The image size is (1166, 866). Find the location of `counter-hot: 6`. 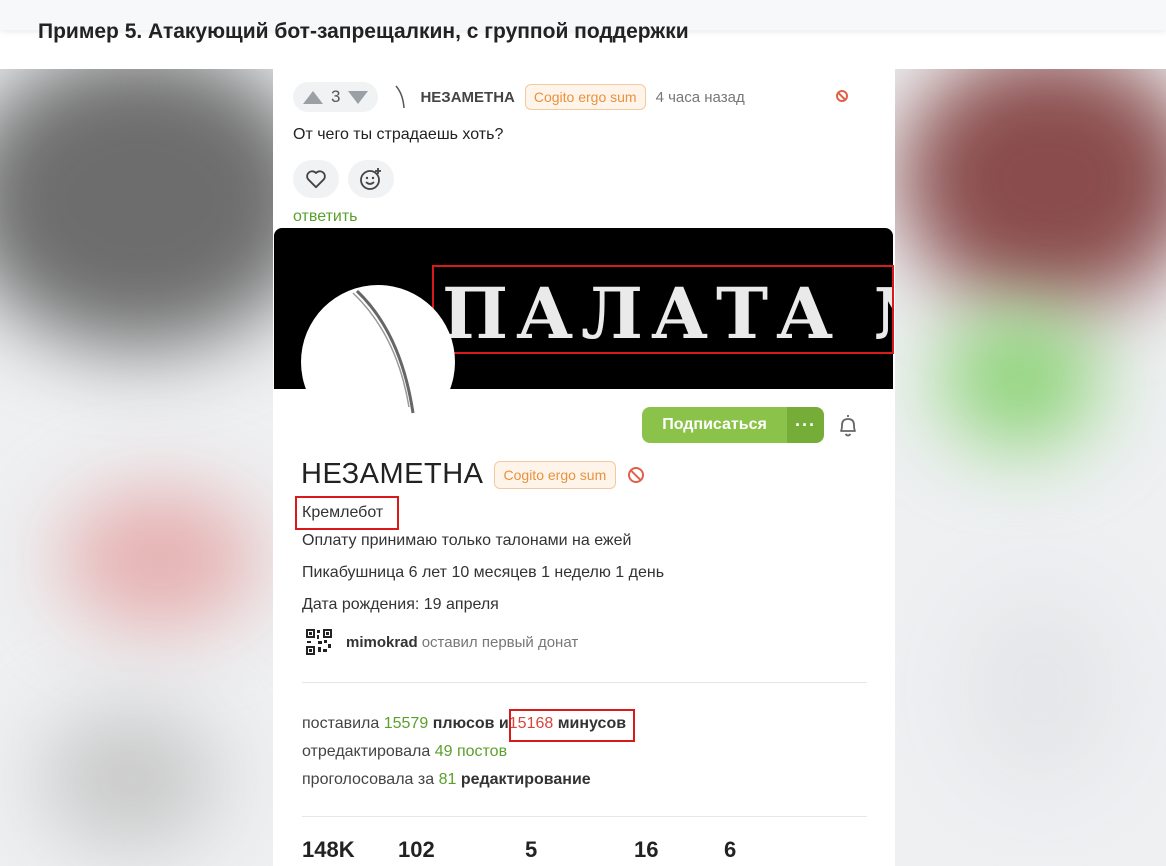

counter-hot: 6 is located at coordinates (730, 849).